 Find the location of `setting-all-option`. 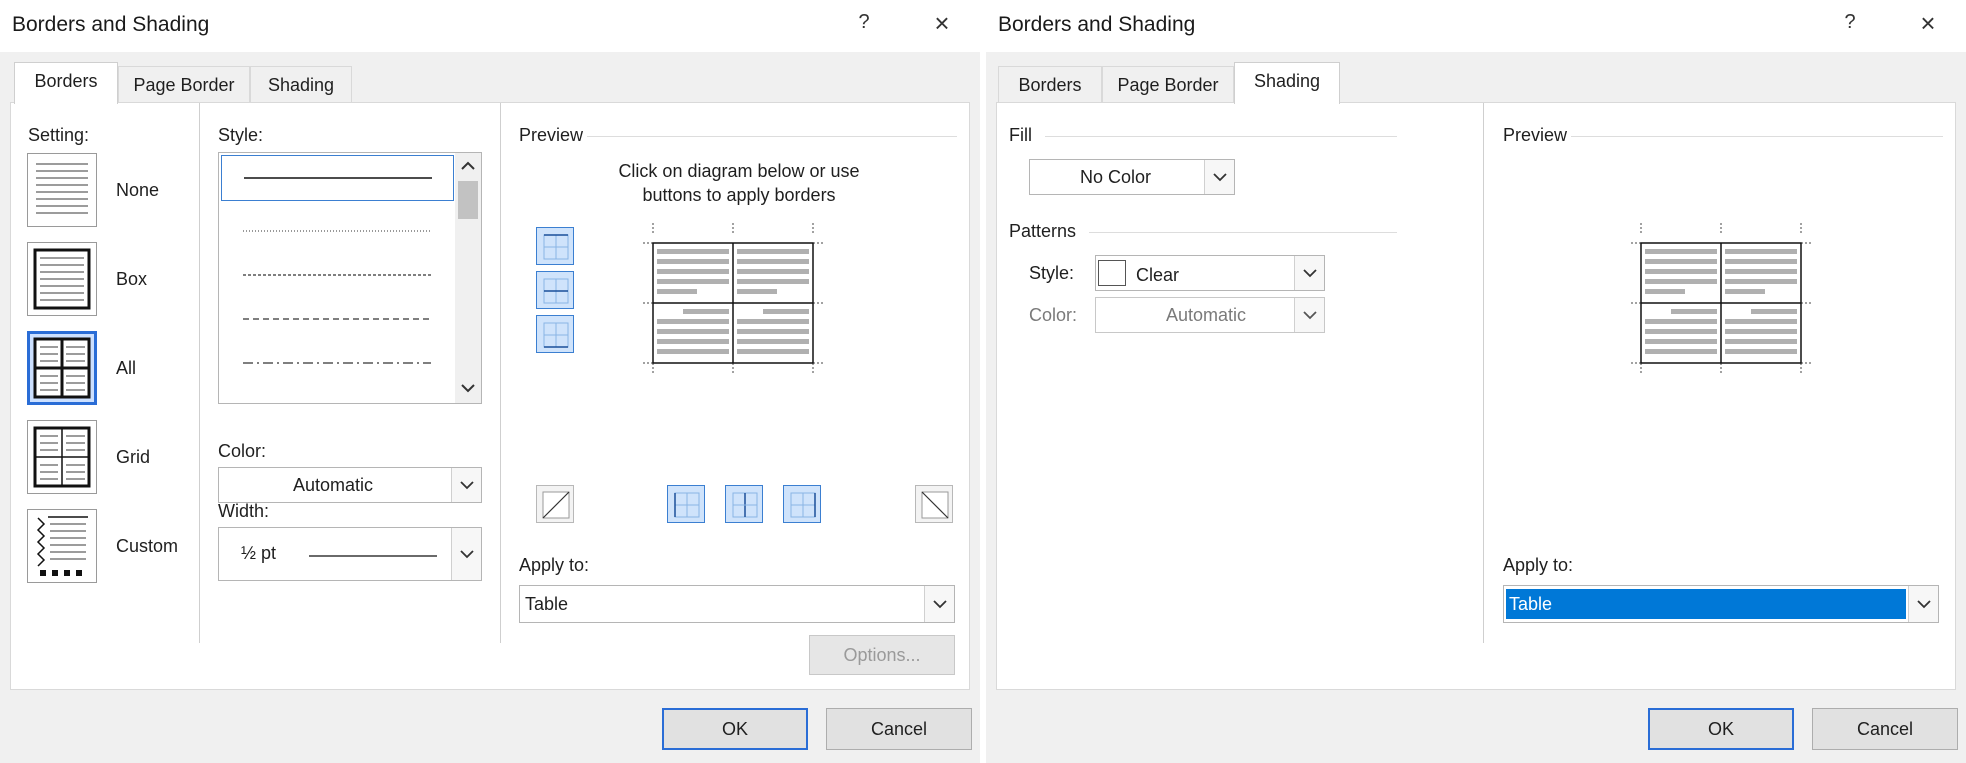

setting-all-option is located at coordinates (62, 368).